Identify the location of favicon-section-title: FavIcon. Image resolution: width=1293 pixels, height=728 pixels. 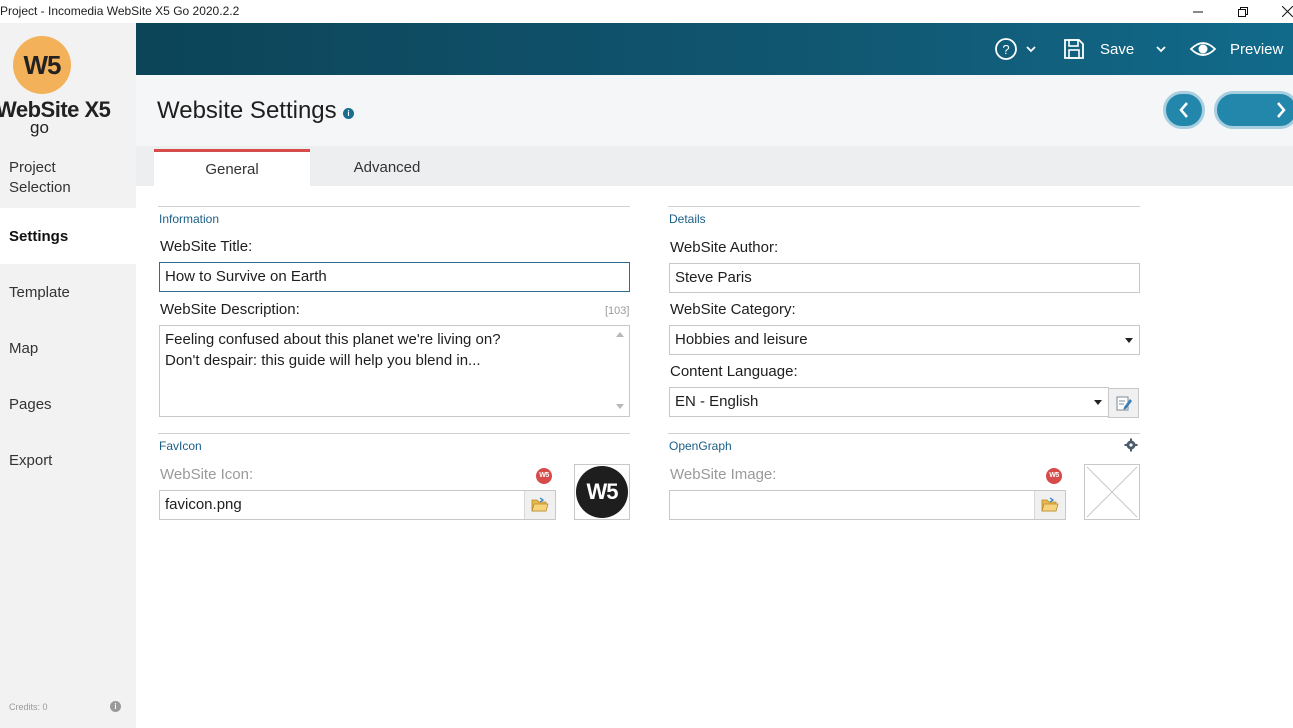
(180, 446).